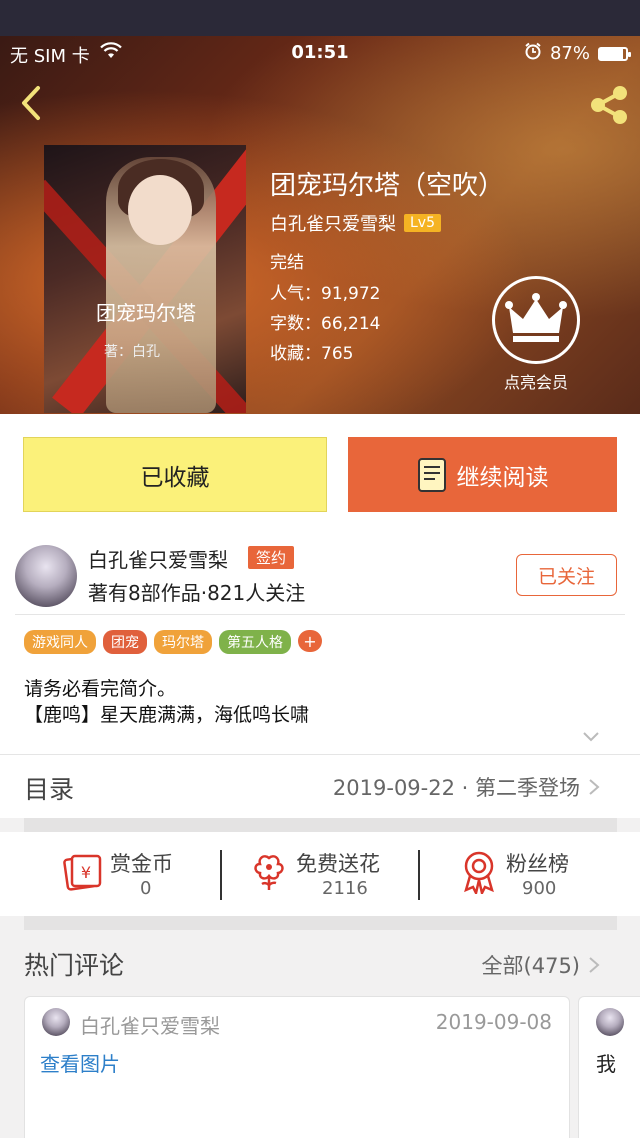  Describe the element at coordinates (531, 965) in the screenshot. I see `all-comments-link: 全部(475)` at that location.